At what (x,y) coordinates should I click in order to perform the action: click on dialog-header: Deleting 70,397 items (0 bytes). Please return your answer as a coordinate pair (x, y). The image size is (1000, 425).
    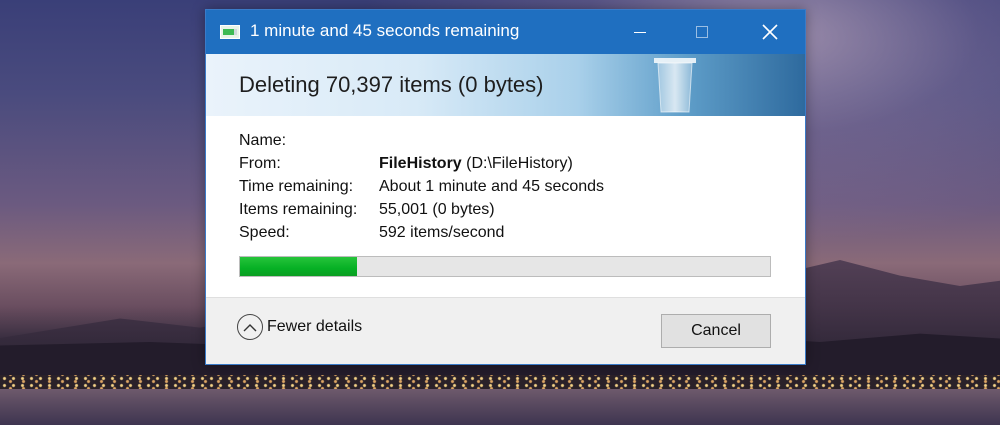
    Looking at the image, I should click on (505, 85).